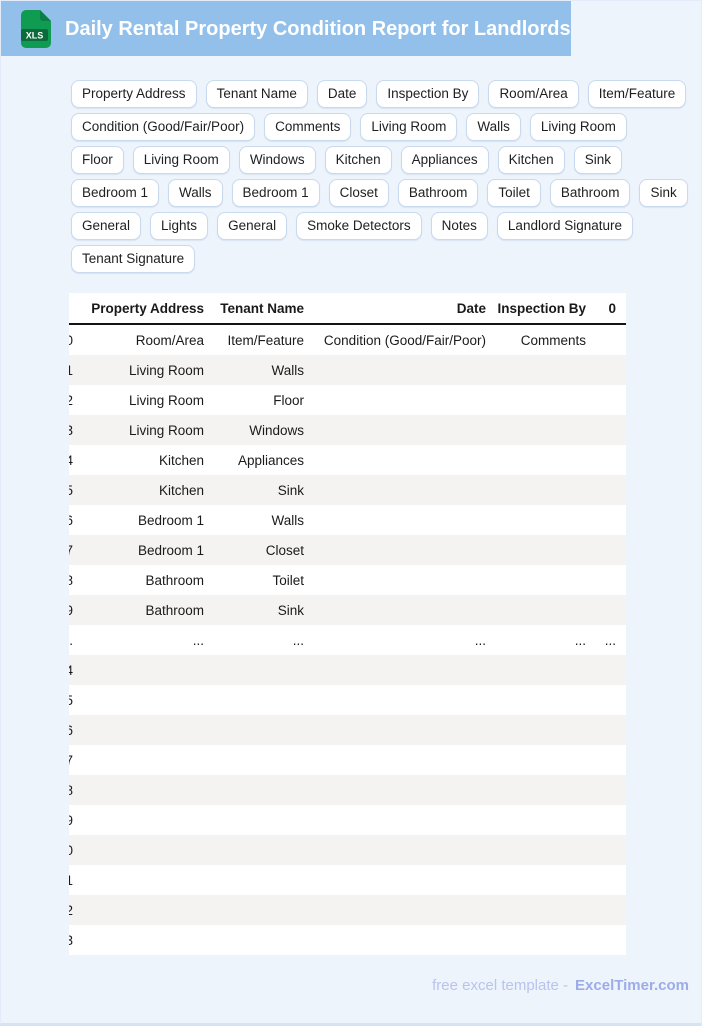 The image size is (702, 1026). What do you see at coordinates (358, 193) in the screenshot?
I see `keyword-chip: Closet` at bounding box center [358, 193].